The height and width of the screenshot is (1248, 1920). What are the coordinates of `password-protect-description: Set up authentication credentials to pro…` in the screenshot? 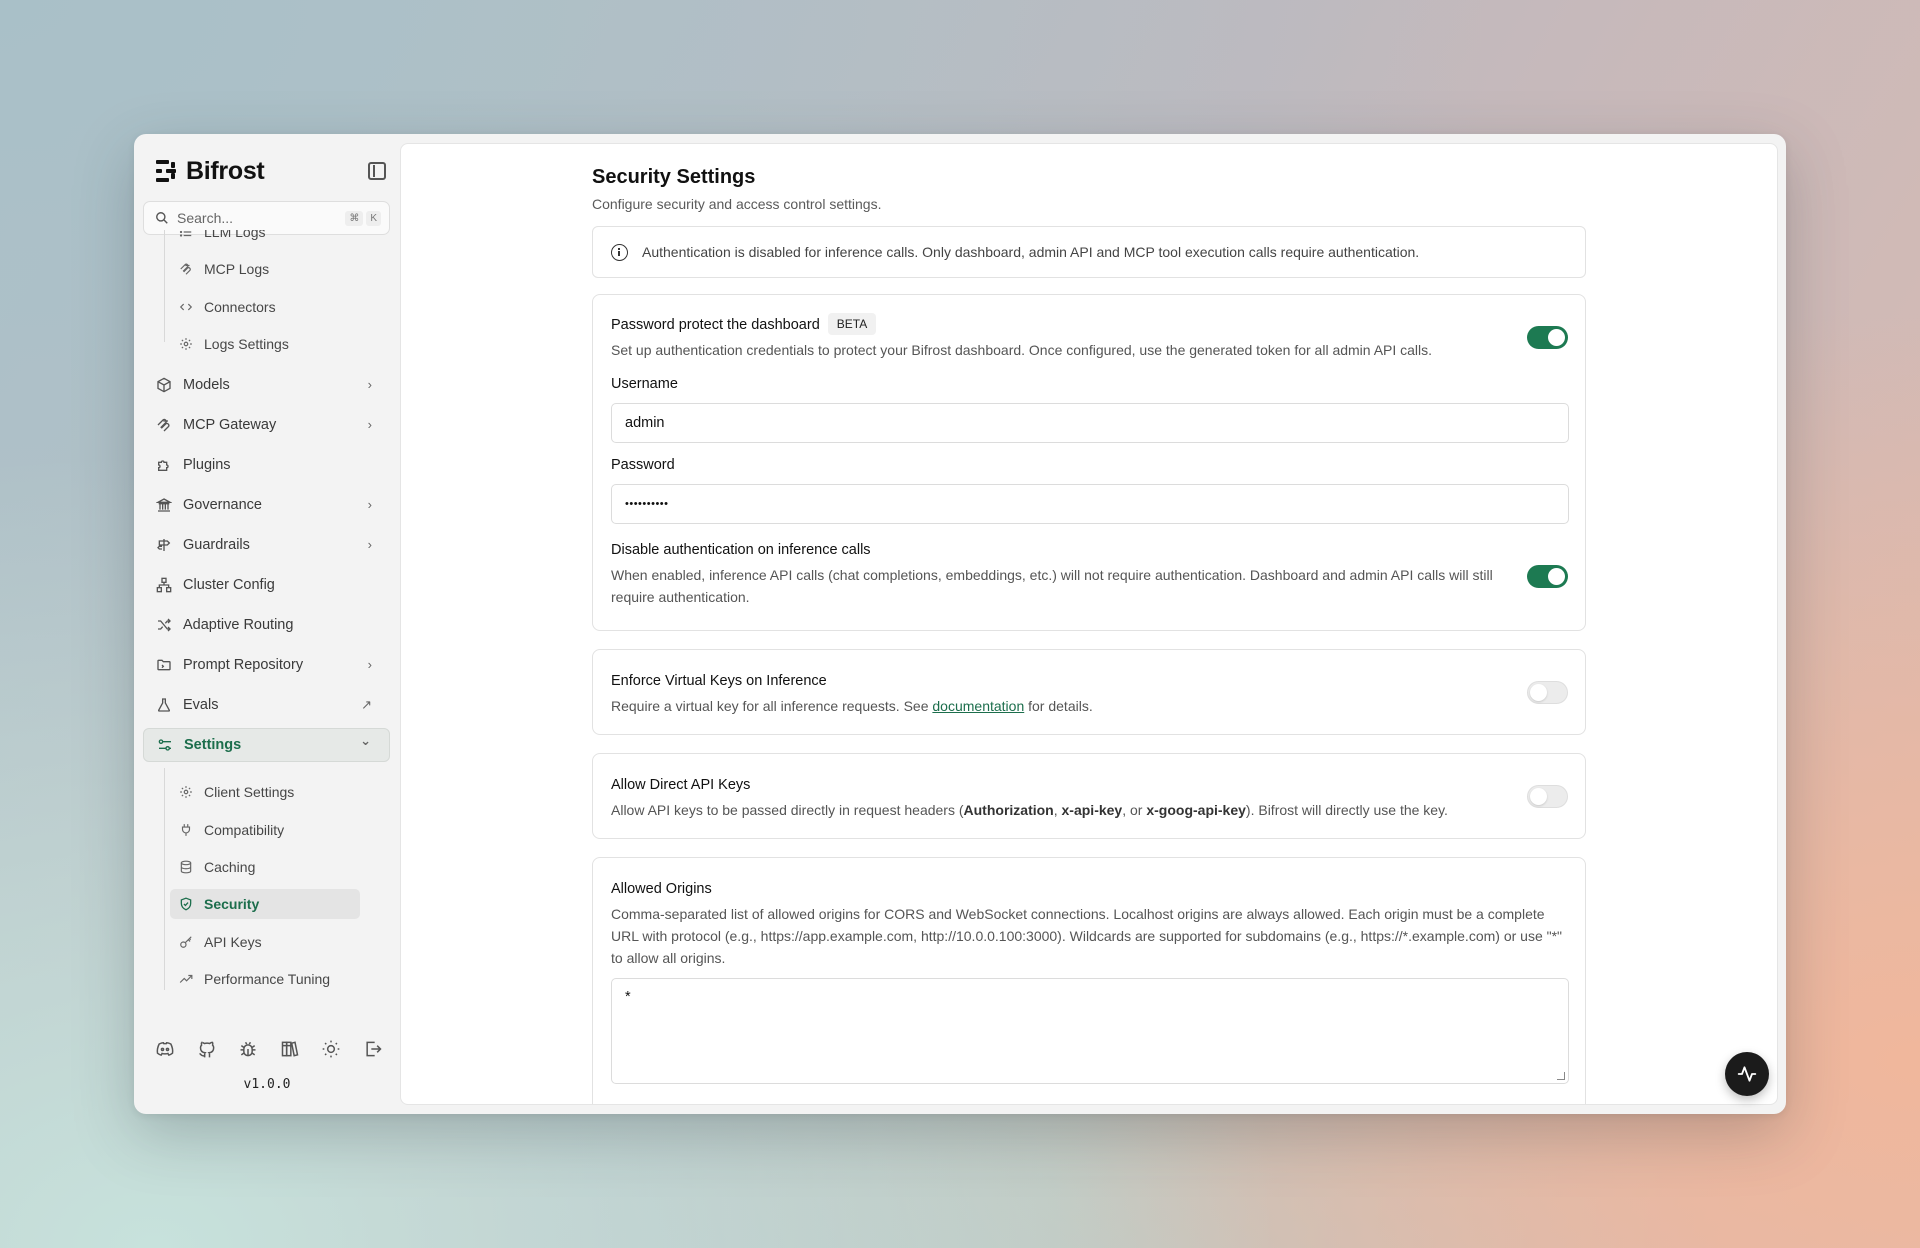 It's located at (1022, 350).